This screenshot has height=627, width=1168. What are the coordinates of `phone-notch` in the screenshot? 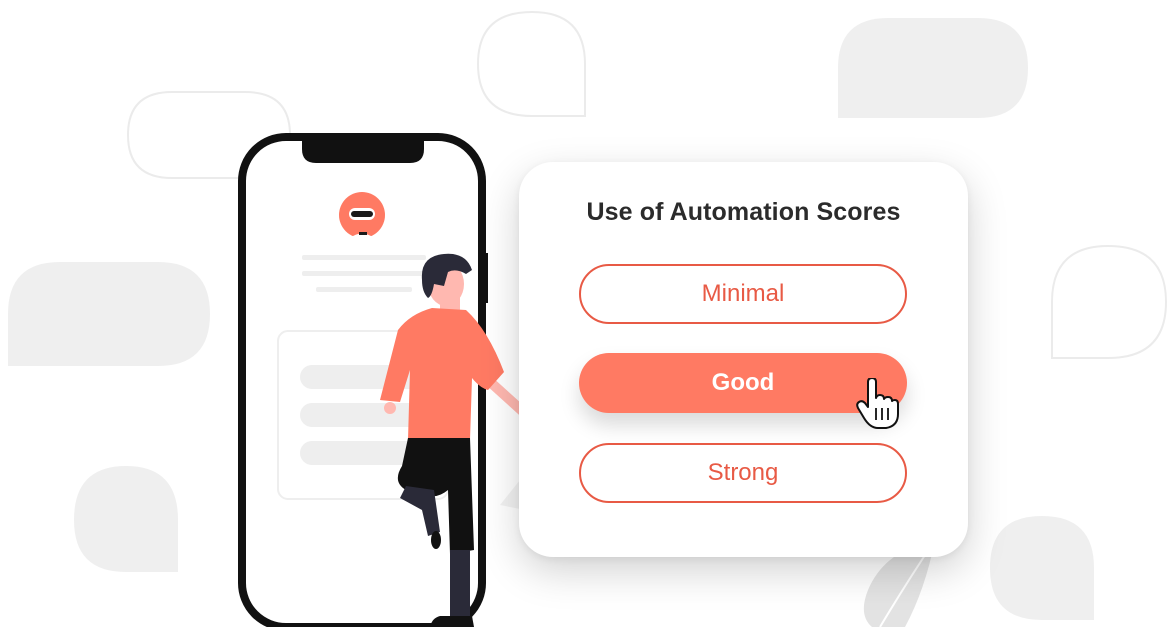 It's located at (363, 152).